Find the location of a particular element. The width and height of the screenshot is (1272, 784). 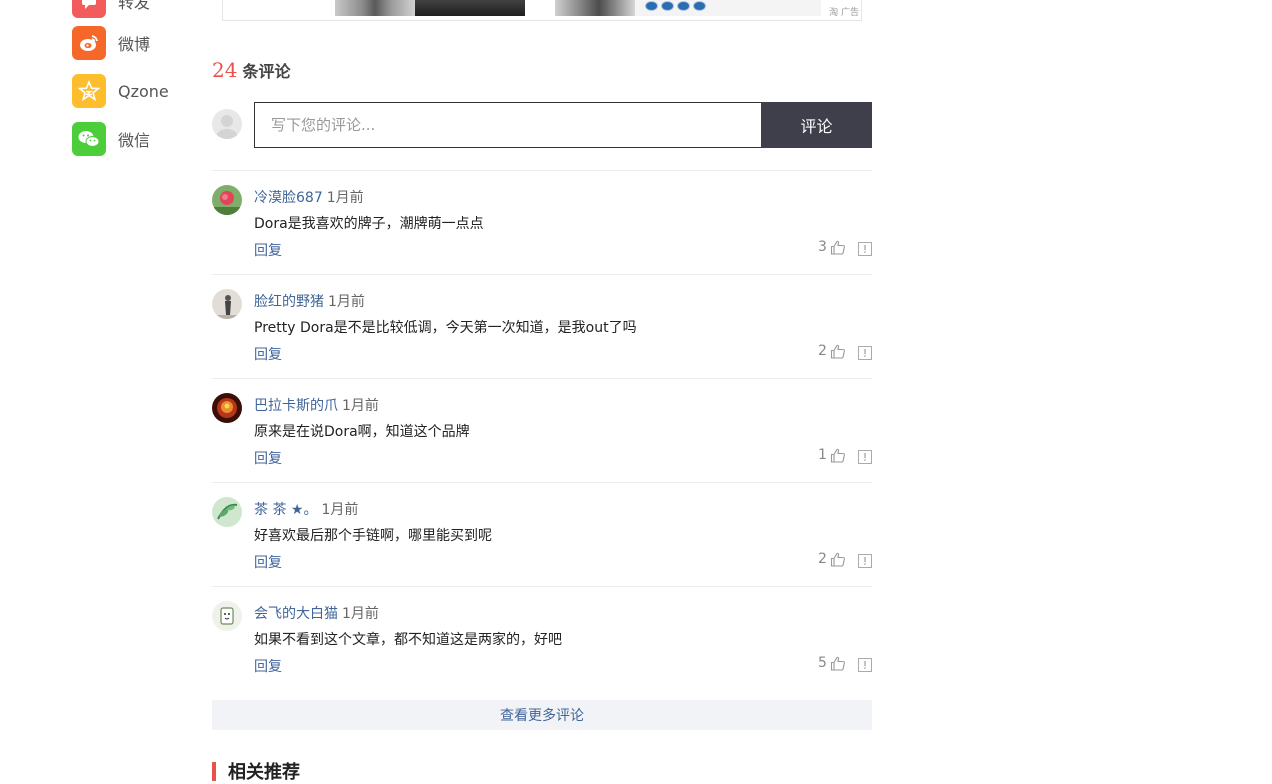

like-count: 1 is located at coordinates (822, 455).